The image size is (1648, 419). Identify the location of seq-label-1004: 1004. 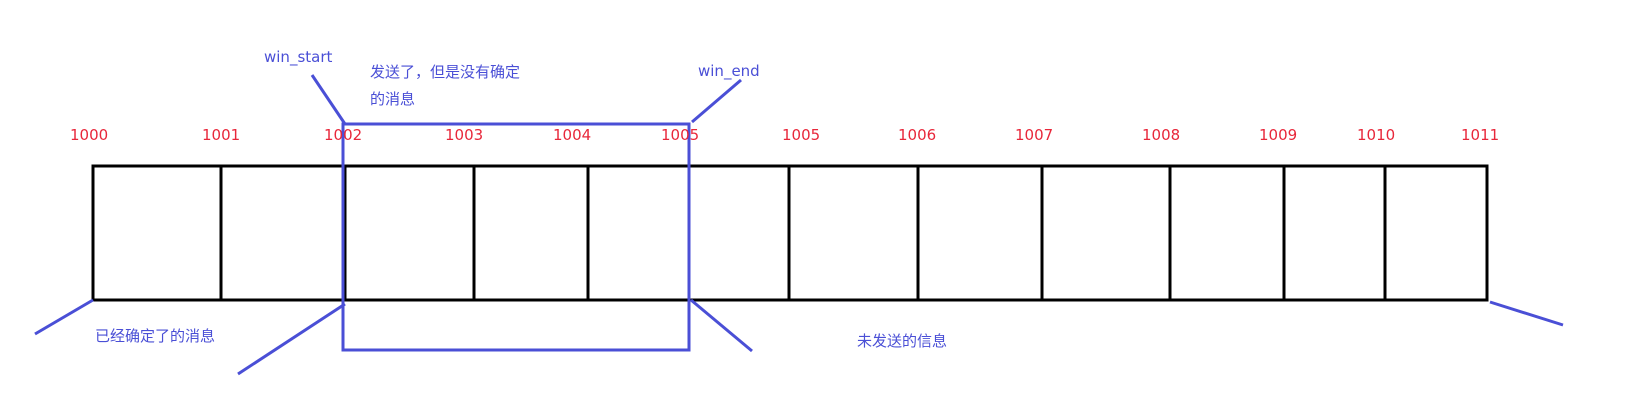
(572, 135).